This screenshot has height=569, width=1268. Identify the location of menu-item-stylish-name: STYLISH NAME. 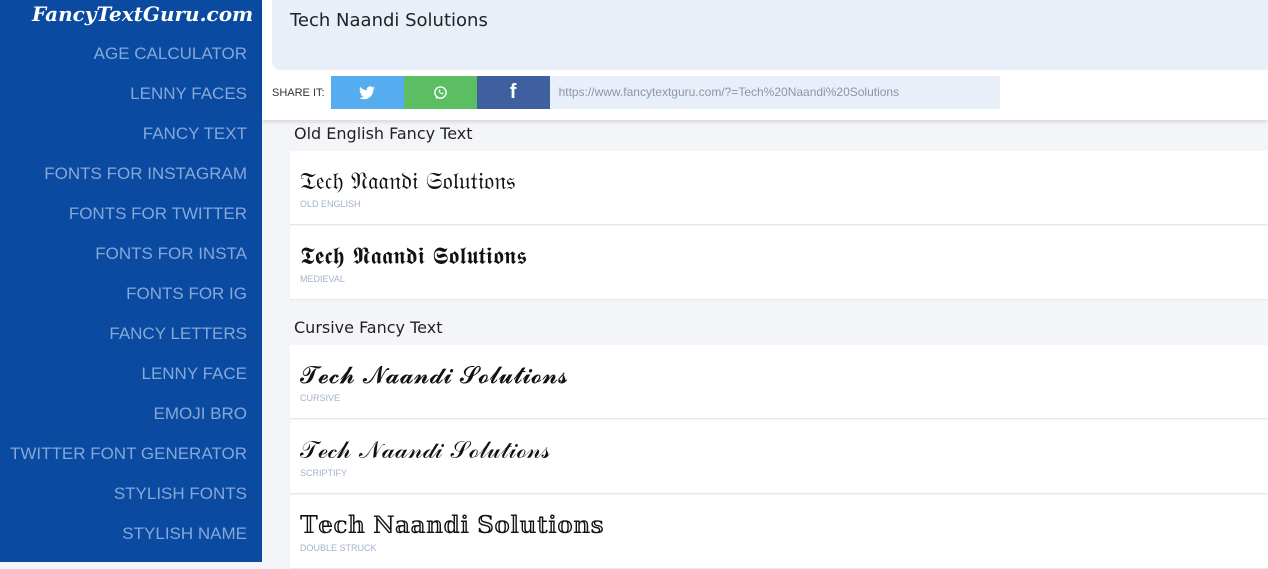
(128, 542).